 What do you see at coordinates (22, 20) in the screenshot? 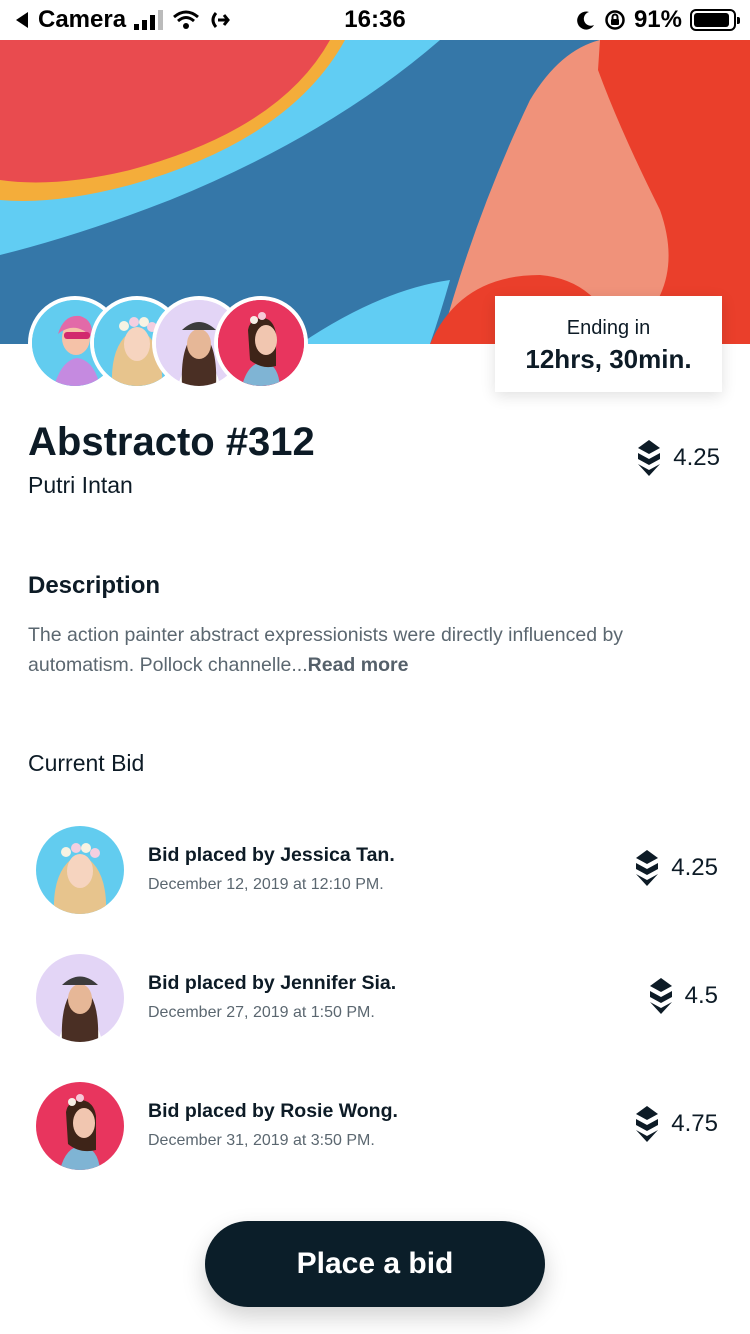
I see `back-arrow-icon` at bounding box center [22, 20].